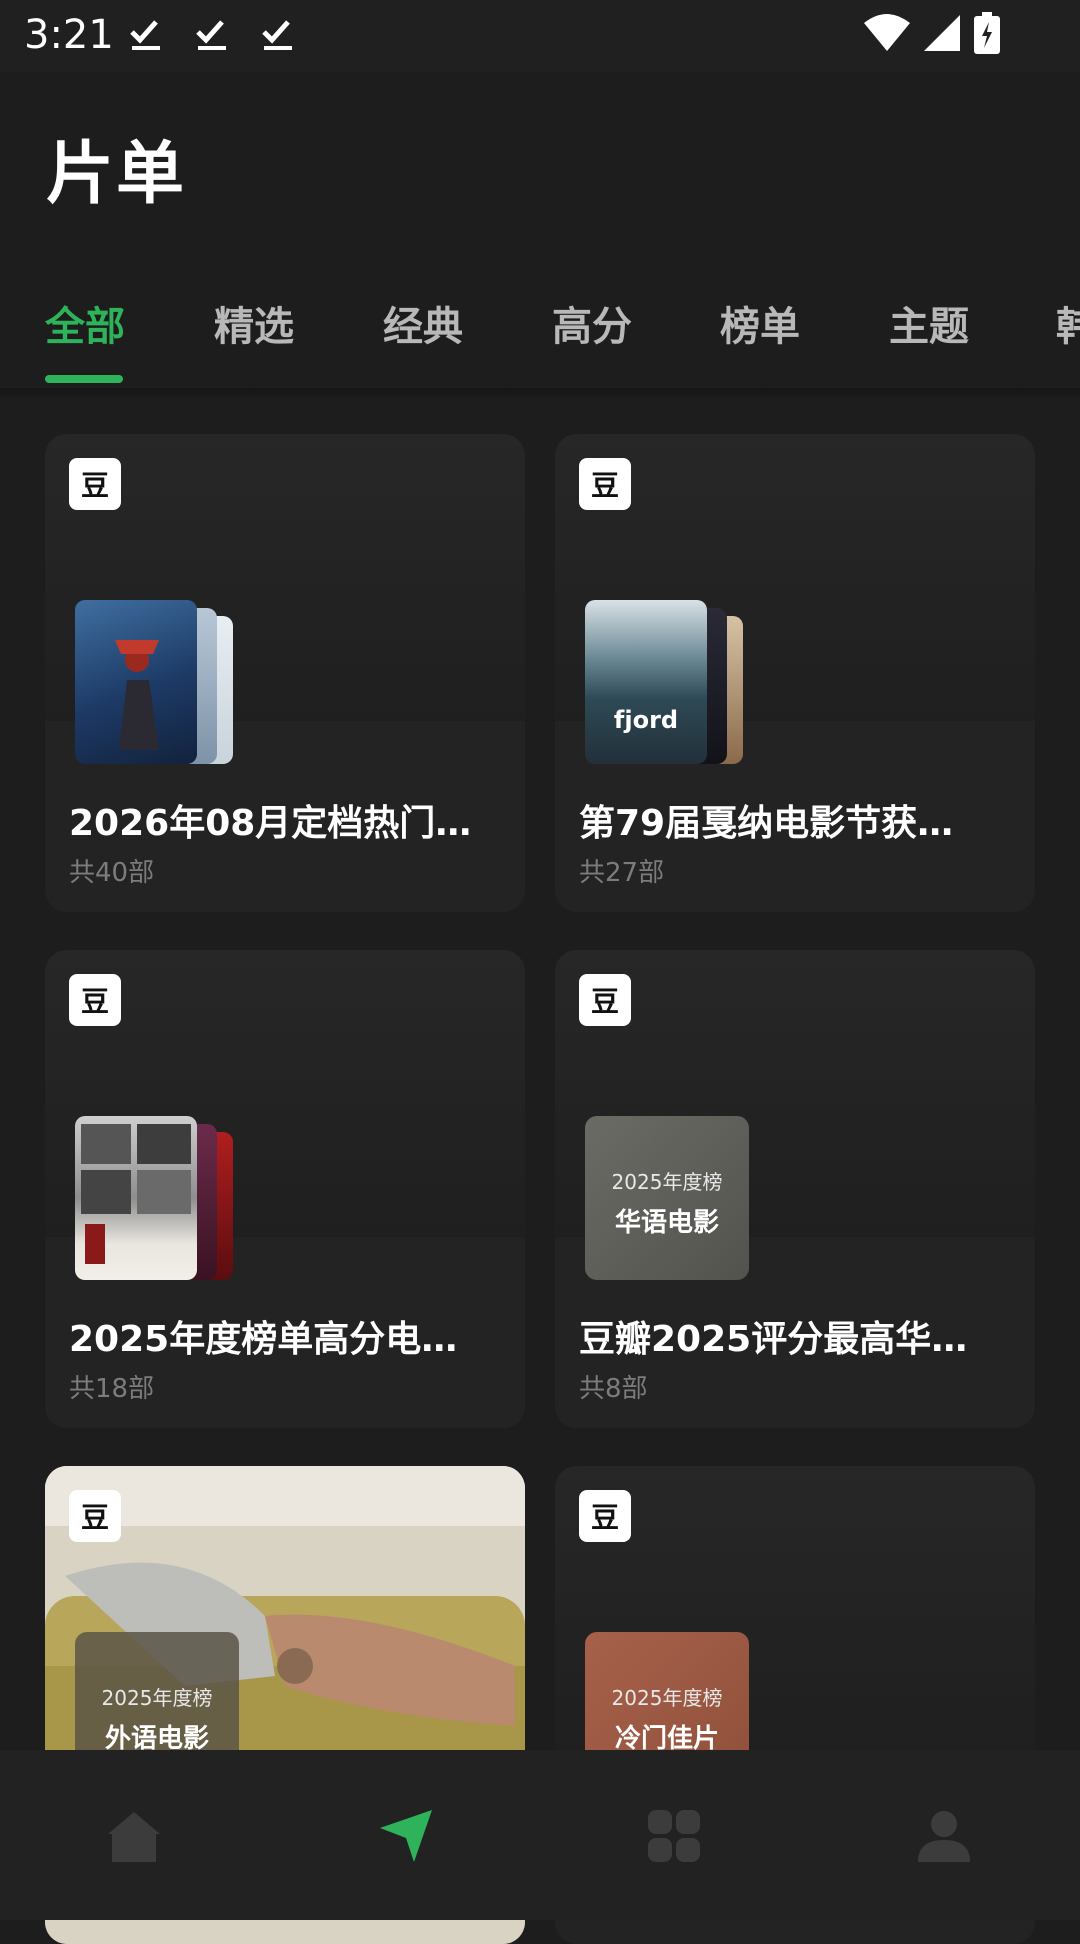  What do you see at coordinates (69, 35) in the screenshot?
I see `status-time: 3:21` at bounding box center [69, 35].